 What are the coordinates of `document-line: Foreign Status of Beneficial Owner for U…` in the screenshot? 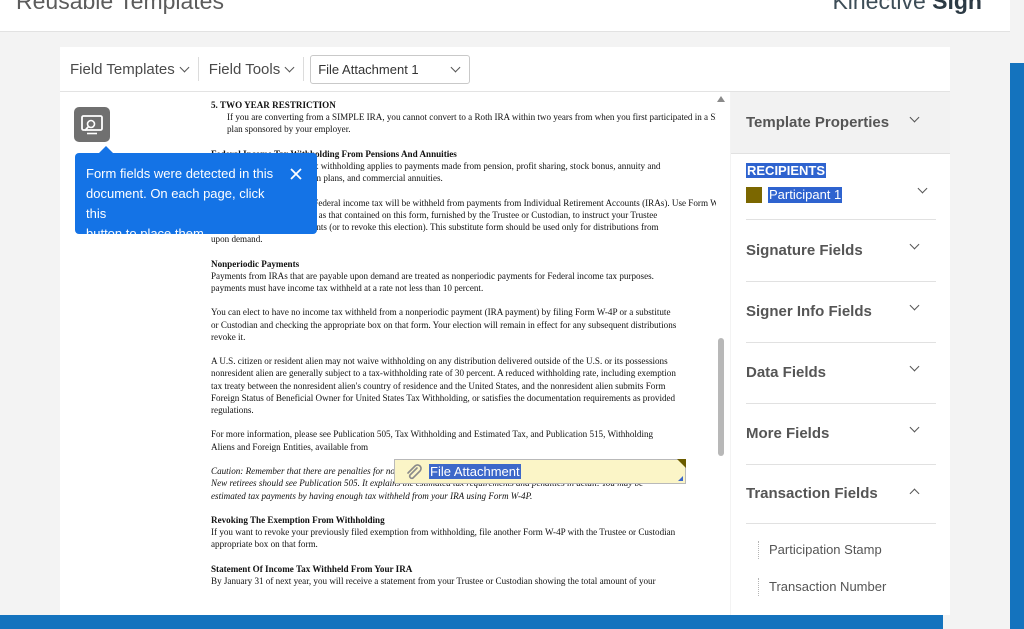 It's located at (443, 397).